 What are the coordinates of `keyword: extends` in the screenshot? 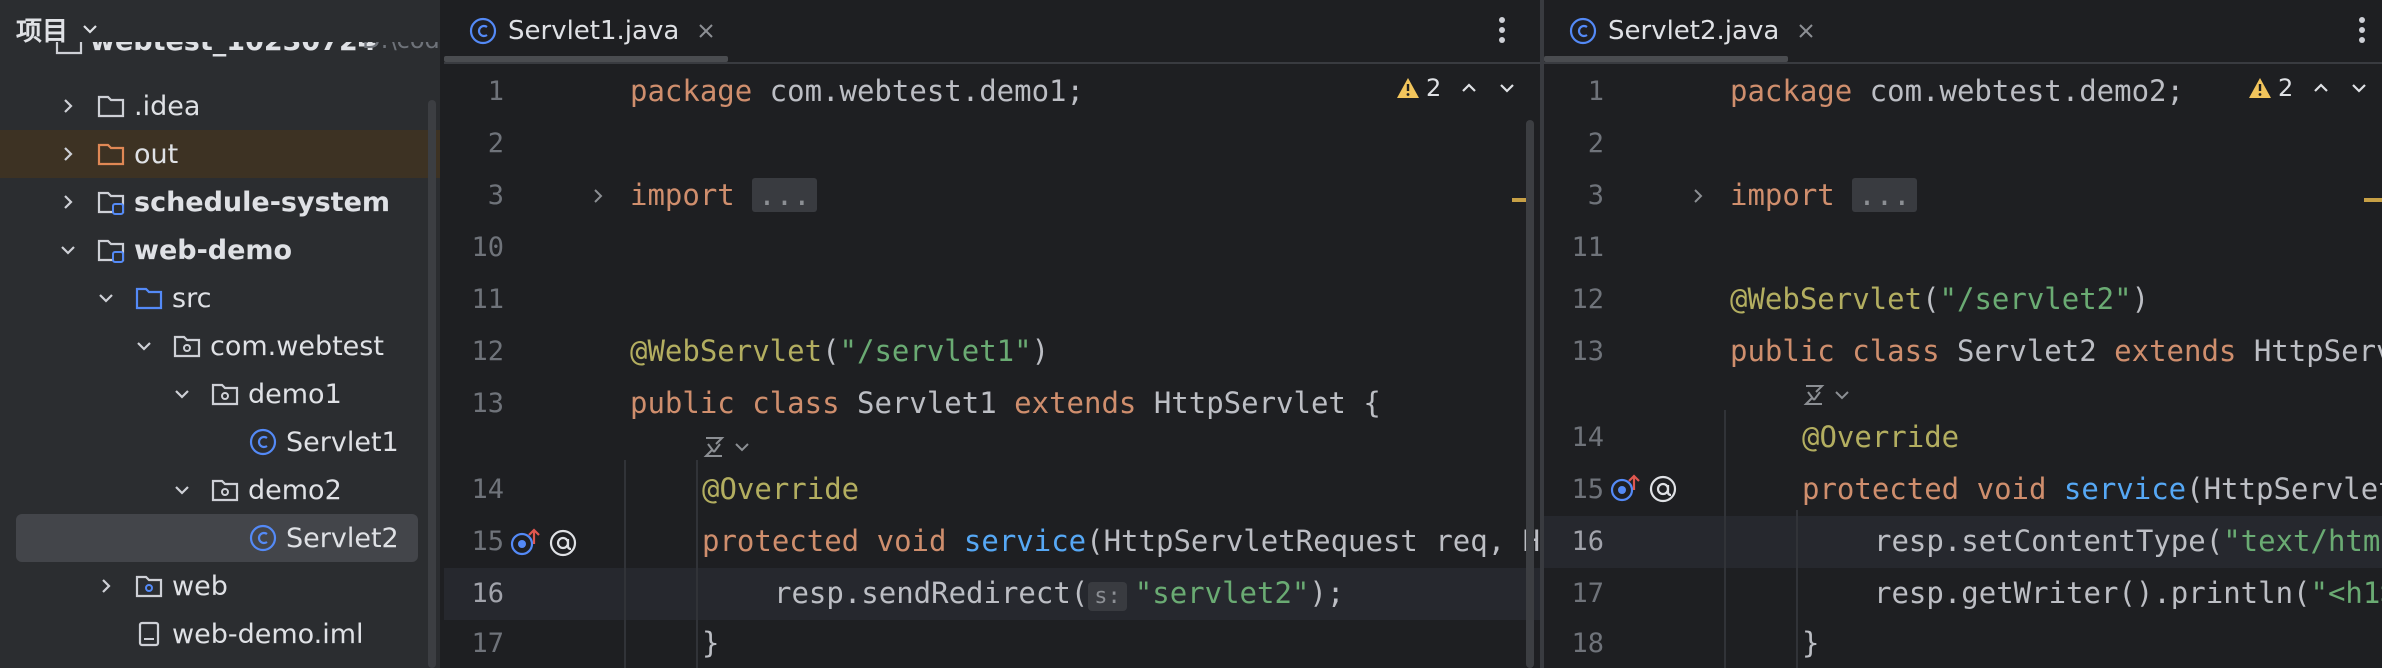 It's located at (2175, 351).